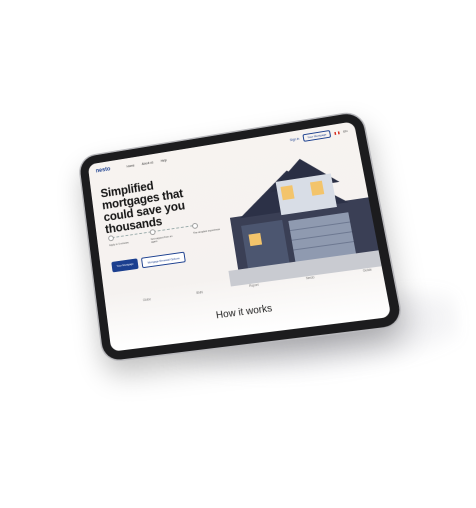 The width and height of the screenshot is (476, 508). What do you see at coordinates (147, 299) in the screenshot?
I see `press-logo: Globe` at bounding box center [147, 299].